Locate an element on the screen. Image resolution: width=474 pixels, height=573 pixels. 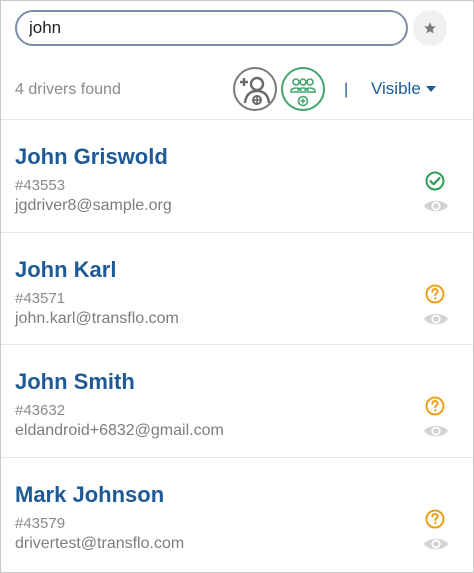
search-row is located at coordinates (237, 29).